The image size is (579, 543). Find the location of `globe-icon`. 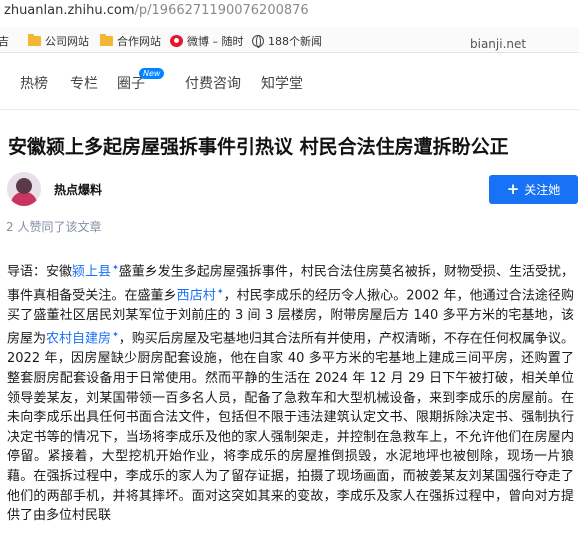

globe-icon is located at coordinates (258, 41).